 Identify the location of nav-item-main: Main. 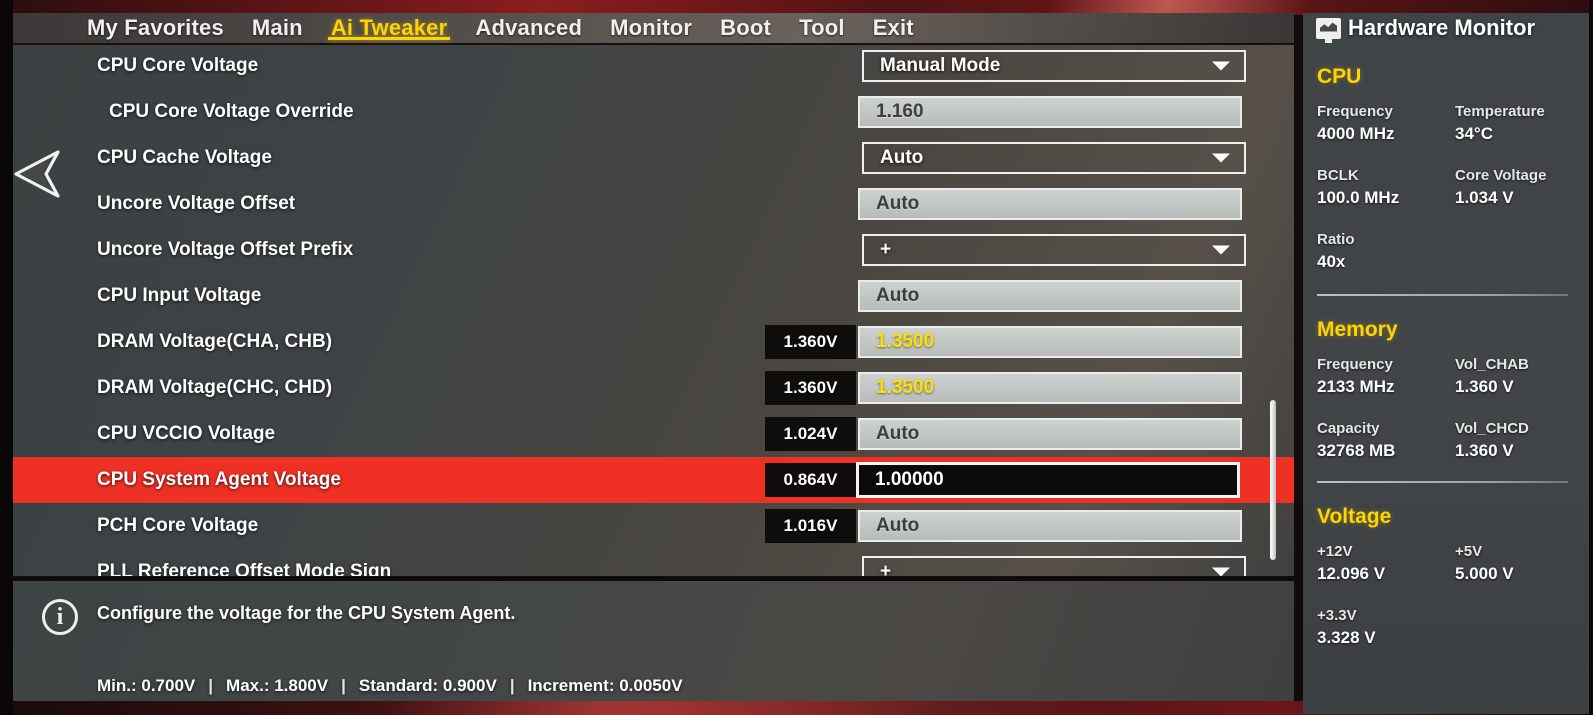
(277, 28).